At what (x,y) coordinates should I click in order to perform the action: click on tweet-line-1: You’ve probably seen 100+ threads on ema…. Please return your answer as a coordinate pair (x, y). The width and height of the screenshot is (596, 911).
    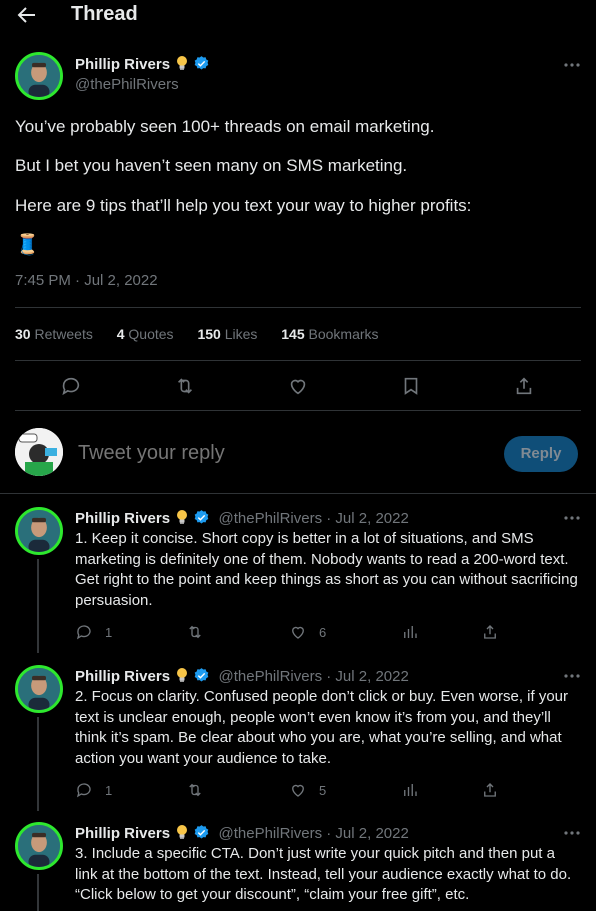
    Looking at the image, I should click on (225, 126).